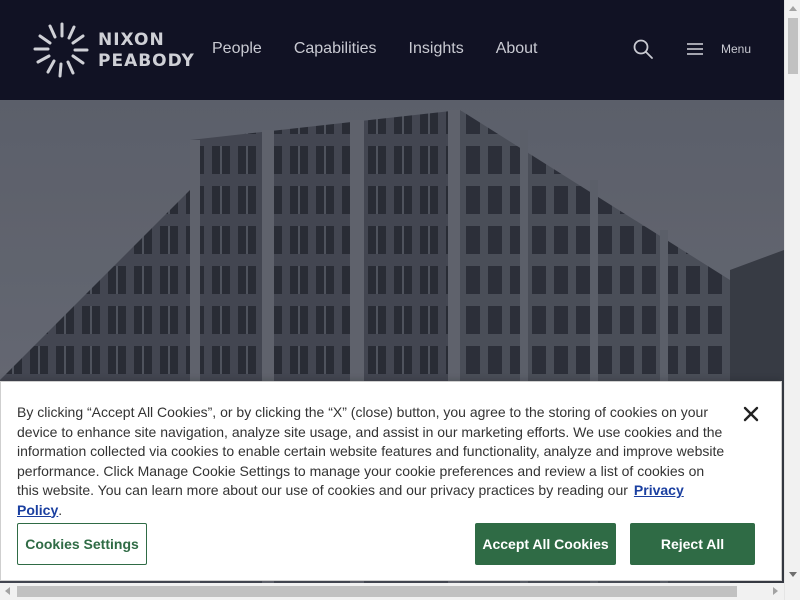  What do you see at coordinates (793, 8) in the screenshot?
I see `scroll-up-arrow-icon` at bounding box center [793, 8].